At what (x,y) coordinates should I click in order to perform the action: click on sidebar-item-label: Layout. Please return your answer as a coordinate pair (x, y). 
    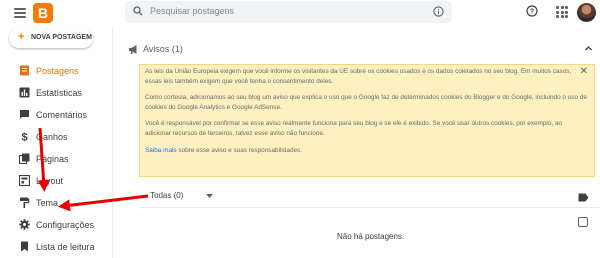
    Looking at the image, I should click on (50, 181).